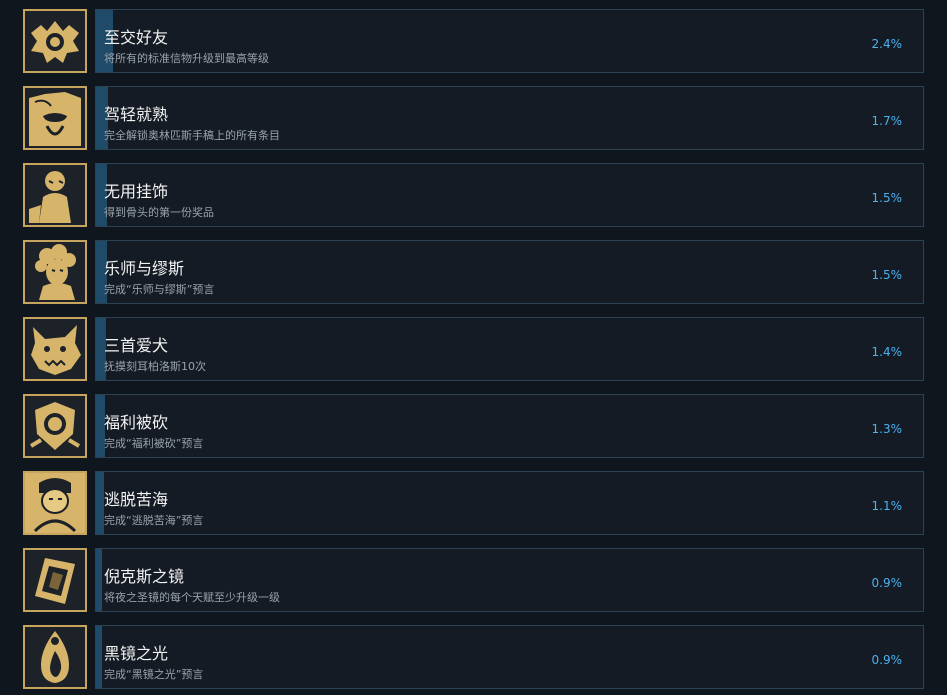 The height and width of the screenshot is (695, 947). Describe the element at coordinates (154, 443) in the screenshot. I see `achievement-description: 完成“福利被砍”预言` at that location.